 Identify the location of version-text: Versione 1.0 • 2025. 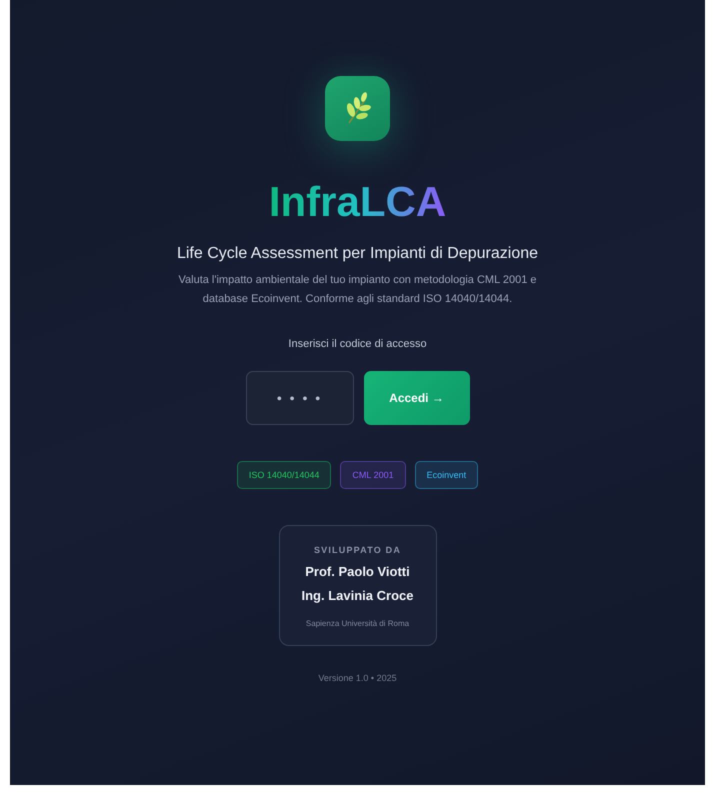
(357, 677).